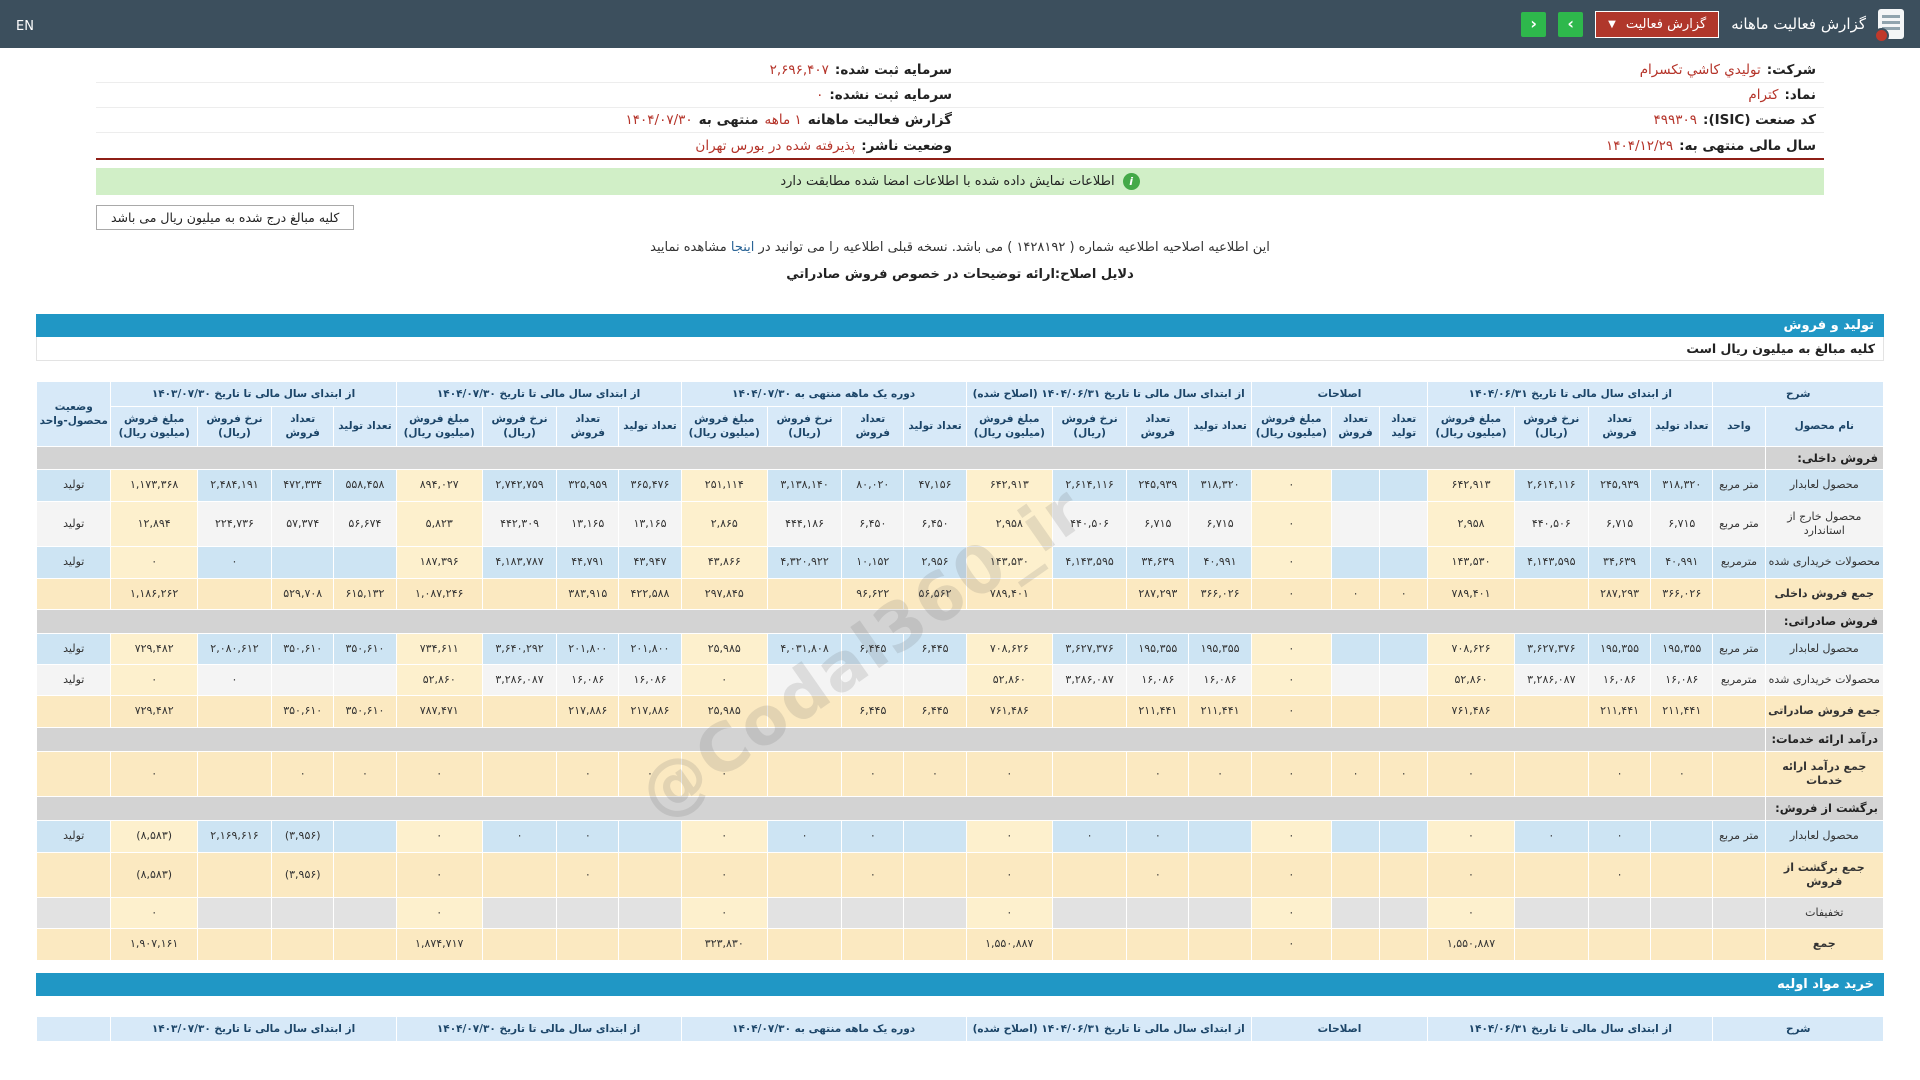 The image size is (1920, 1080). What do you see at coordinates (1682, 711) in the screenshot?
I see `value-cell: ۲۱۱,۴۴۱` at bounding box center [1682, 711].